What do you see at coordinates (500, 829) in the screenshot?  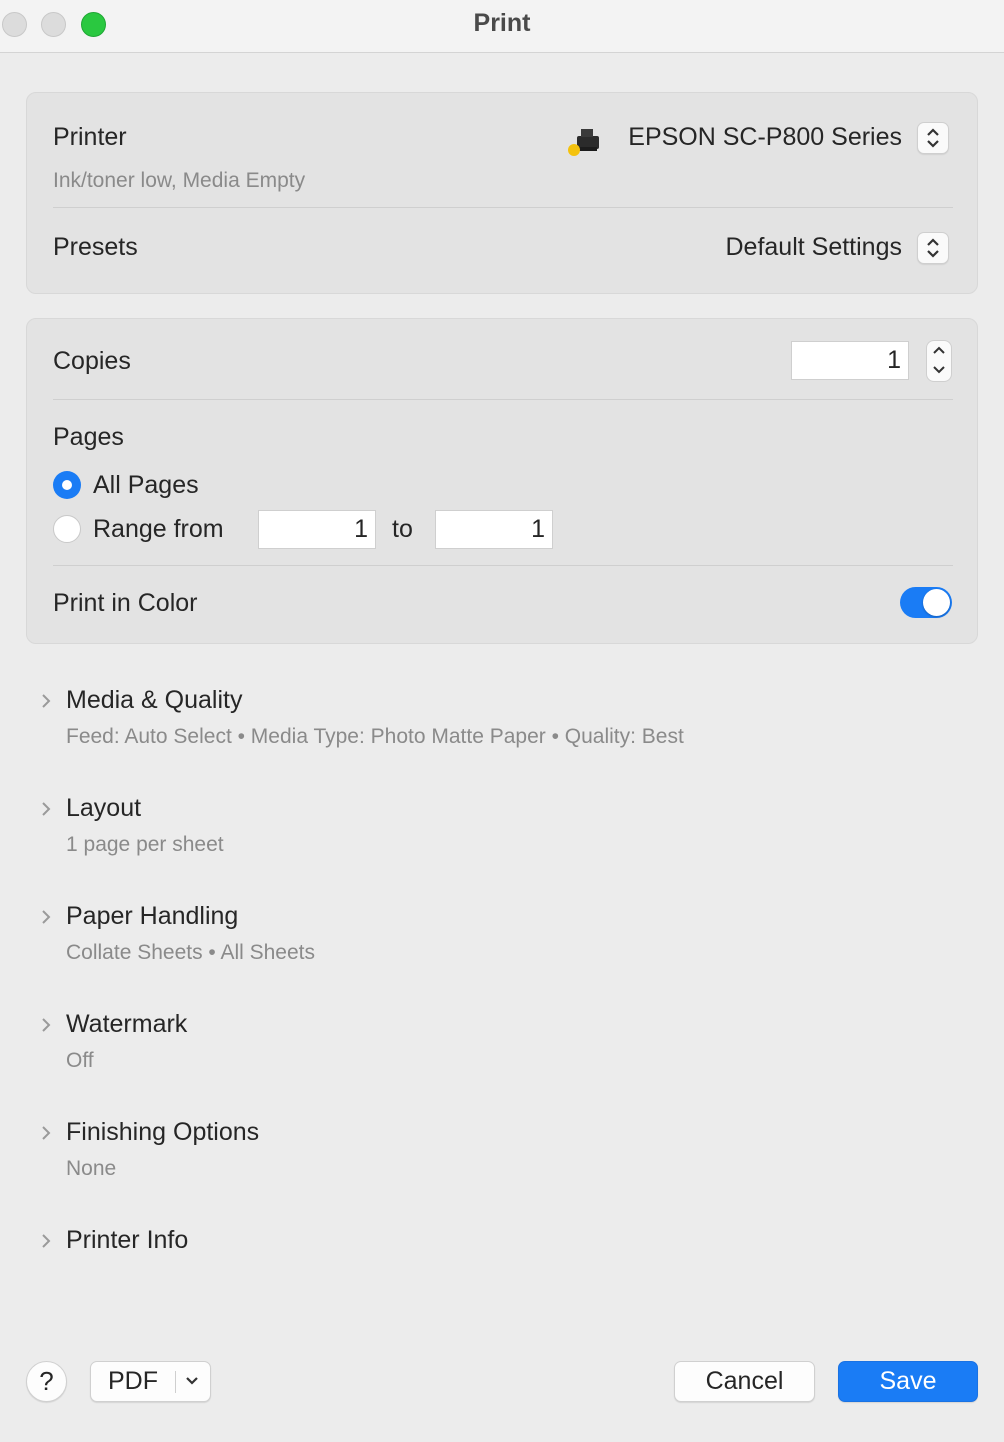 I see `section-layout: Layout 1 page per sheet` at bounding box center [500, 829].